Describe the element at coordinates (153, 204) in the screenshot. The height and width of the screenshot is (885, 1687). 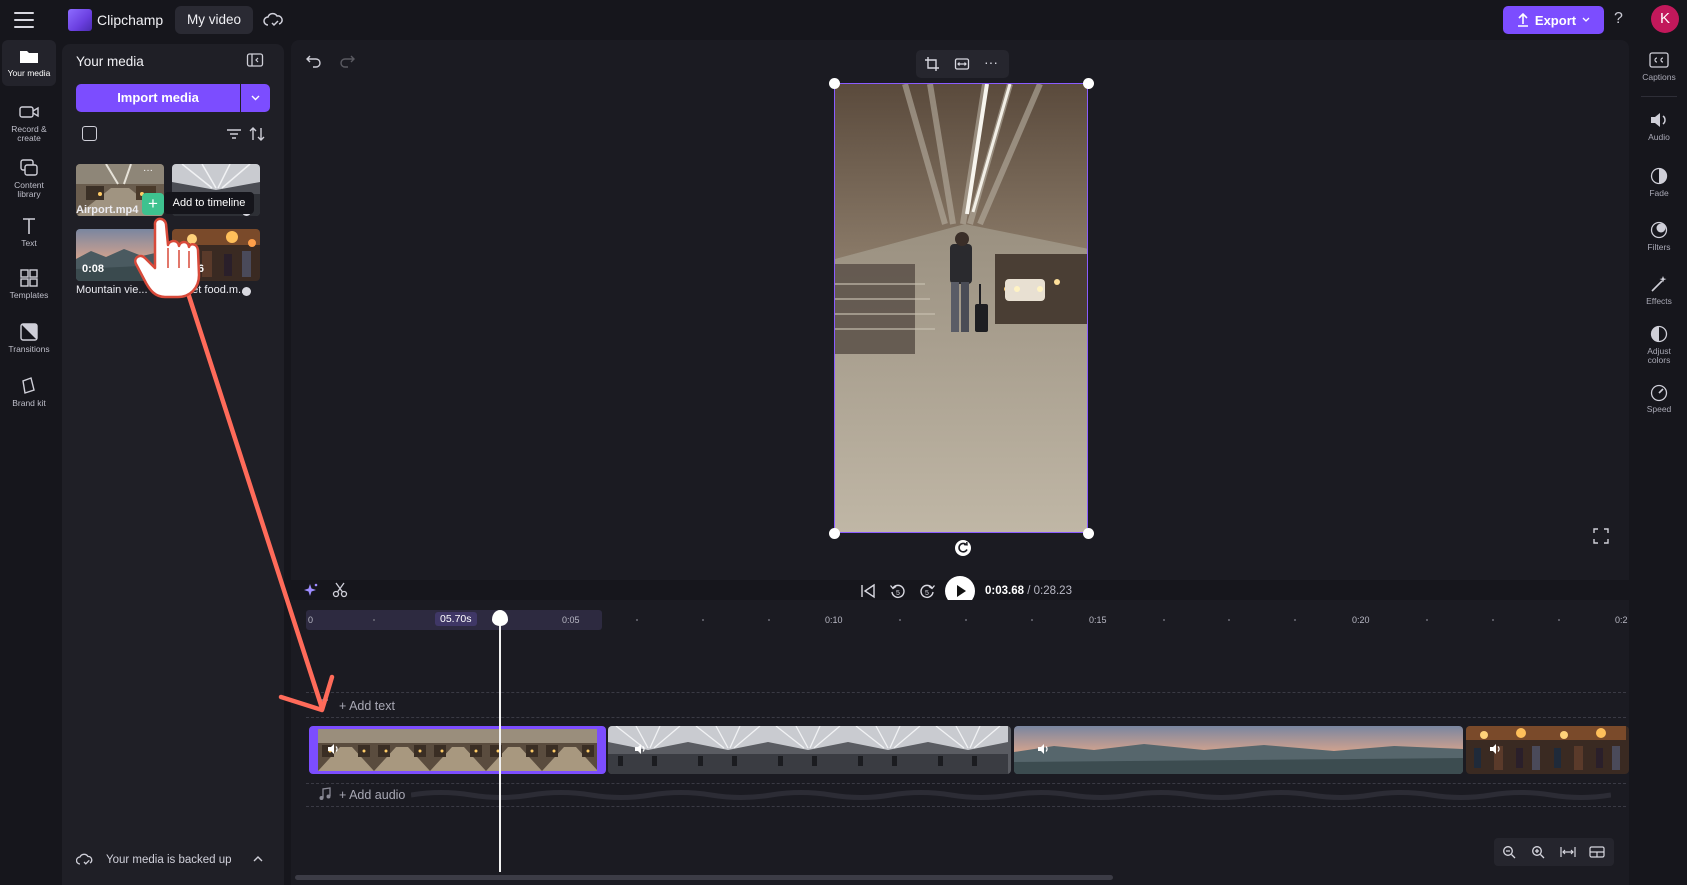
I see `add-to-timeline-button: +` at that location.